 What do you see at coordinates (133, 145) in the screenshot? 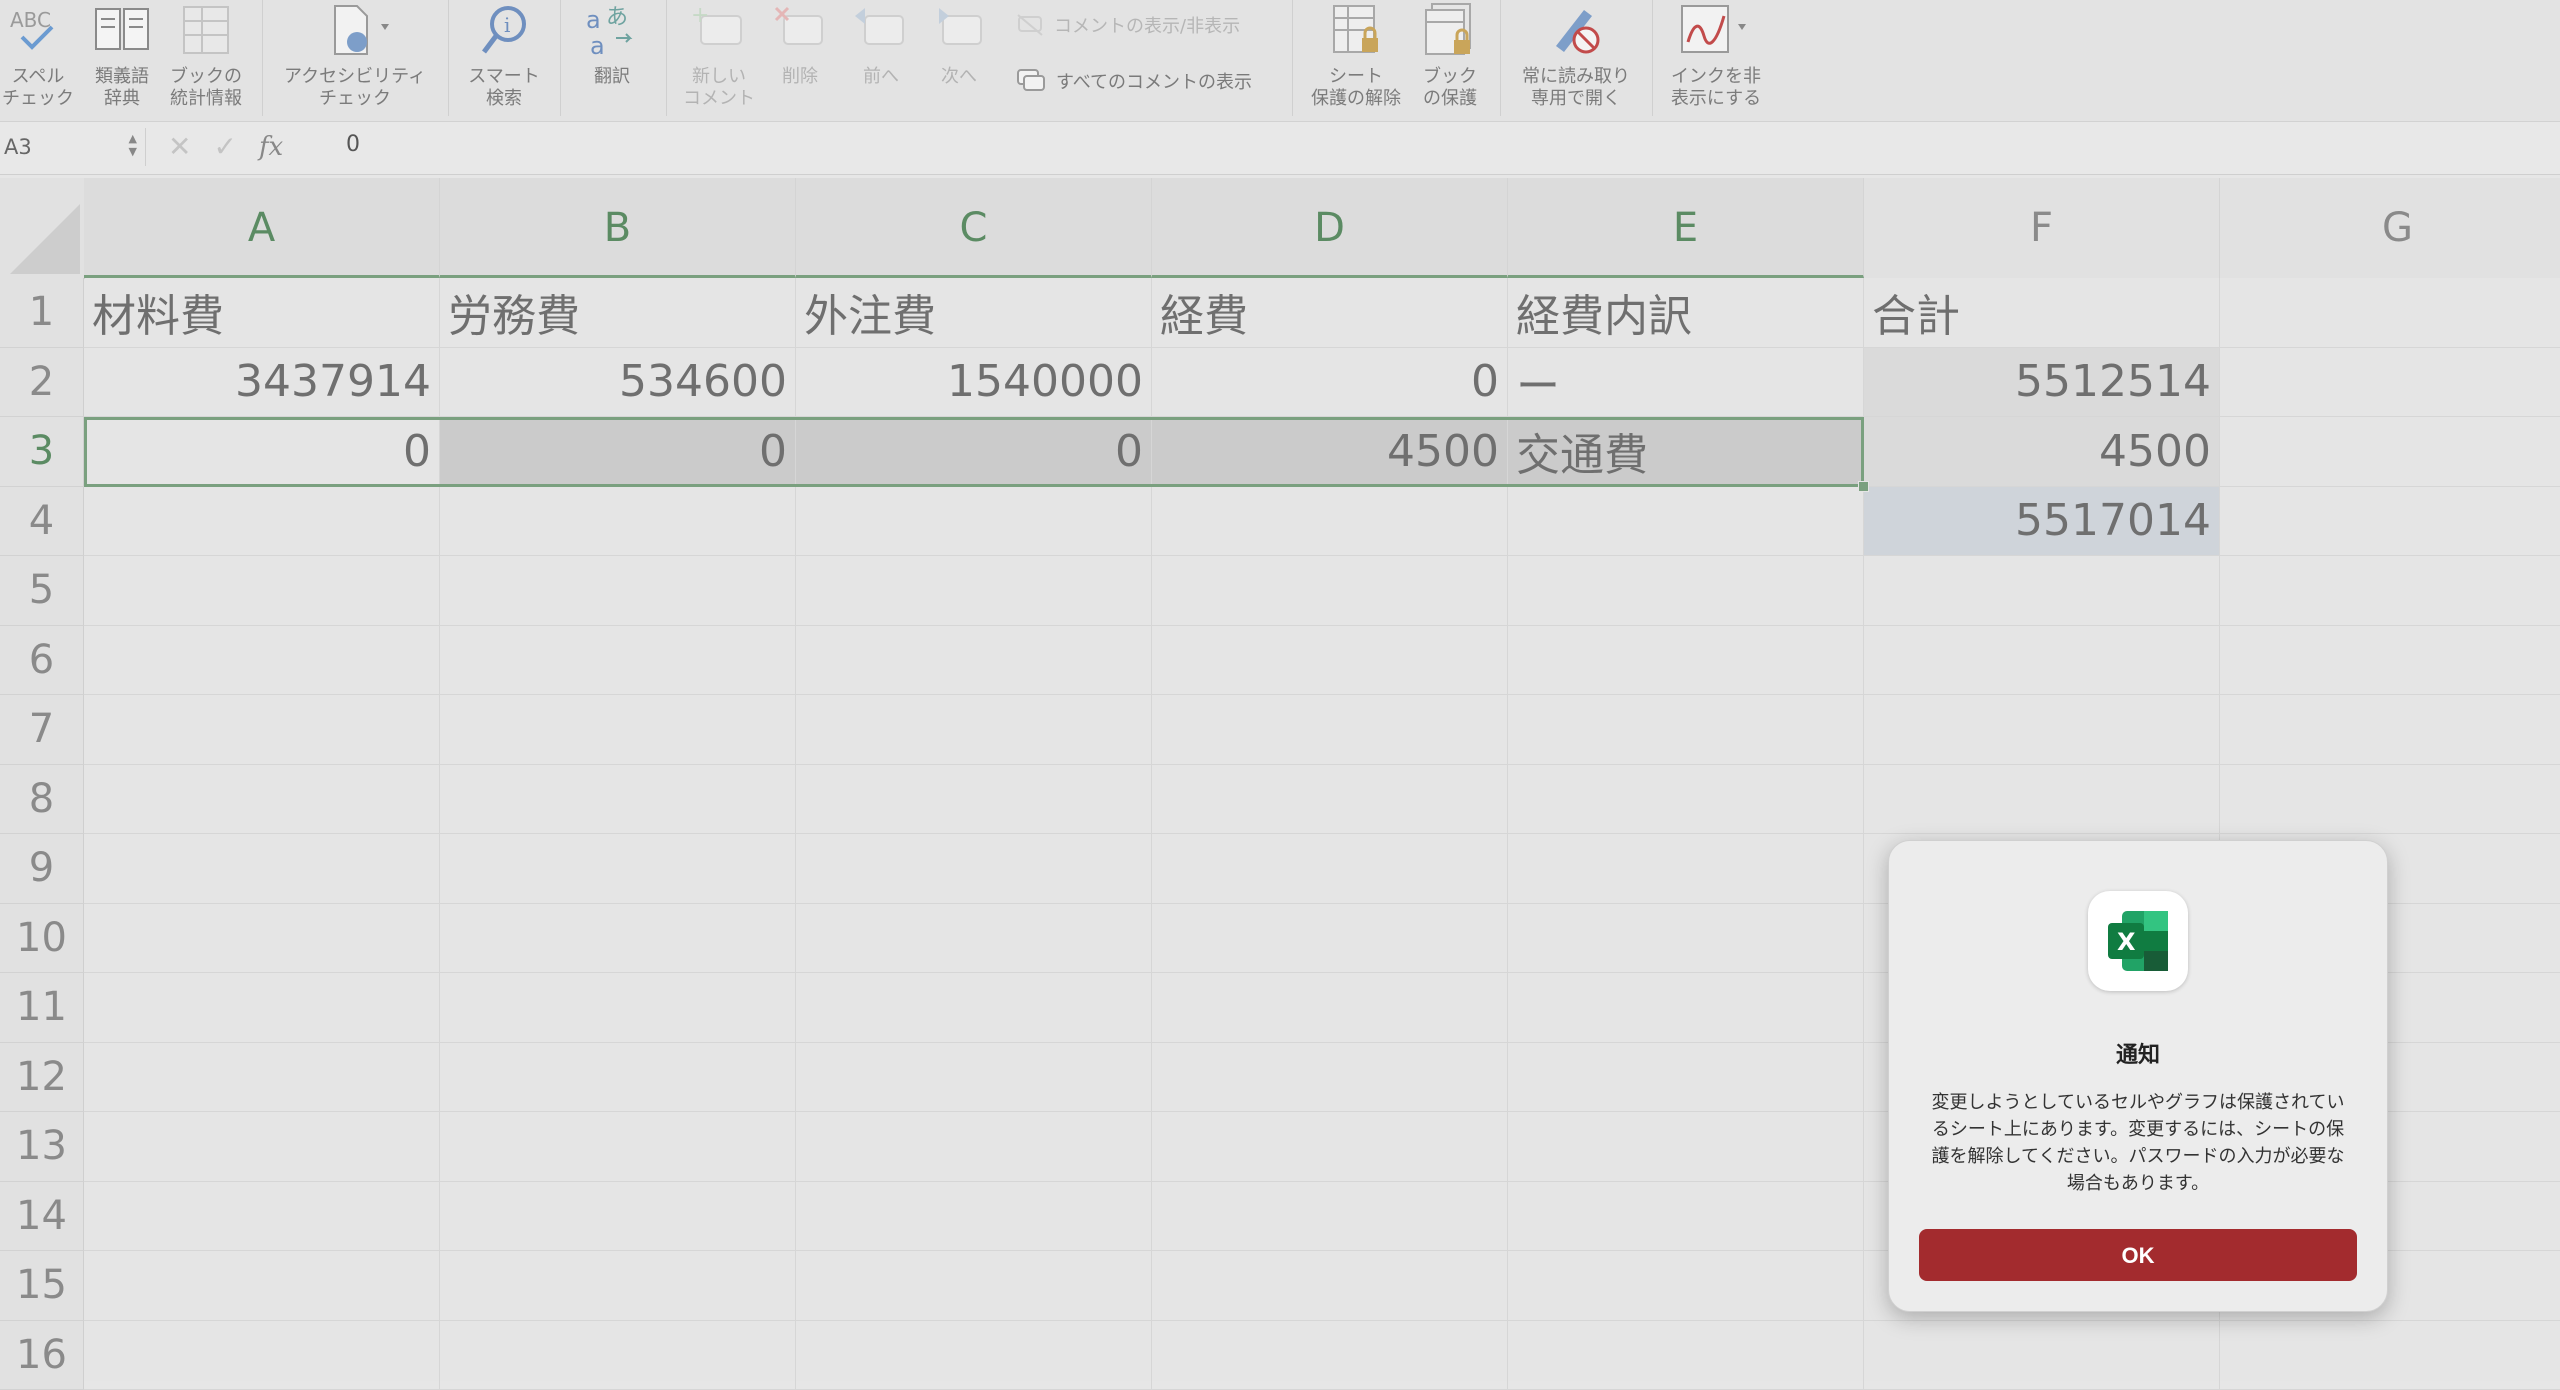
I see `name-box-stepper-icon: ▲▼` at bounding box center [133, 145].